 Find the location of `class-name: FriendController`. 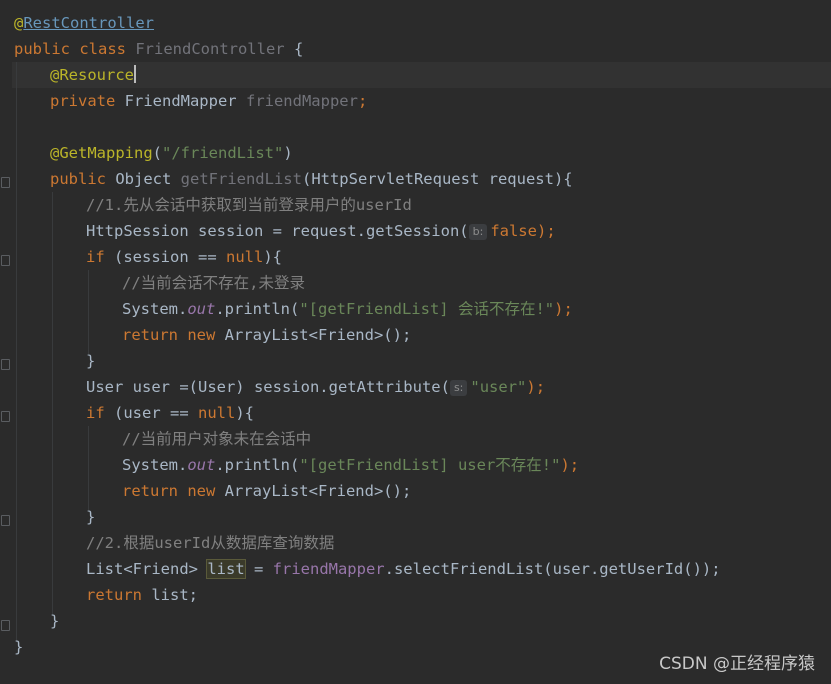

class-name: FriendController is located at coordinates (210, 49).